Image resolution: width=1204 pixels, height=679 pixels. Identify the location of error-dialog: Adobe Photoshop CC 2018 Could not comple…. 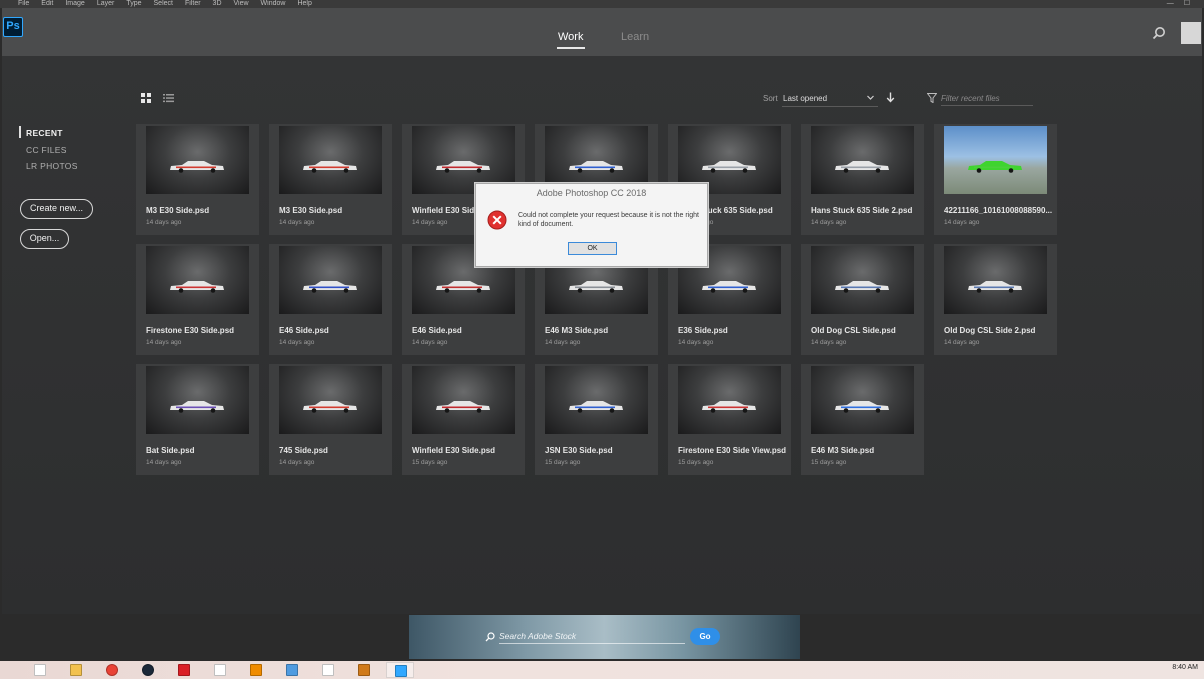
(591, 225).